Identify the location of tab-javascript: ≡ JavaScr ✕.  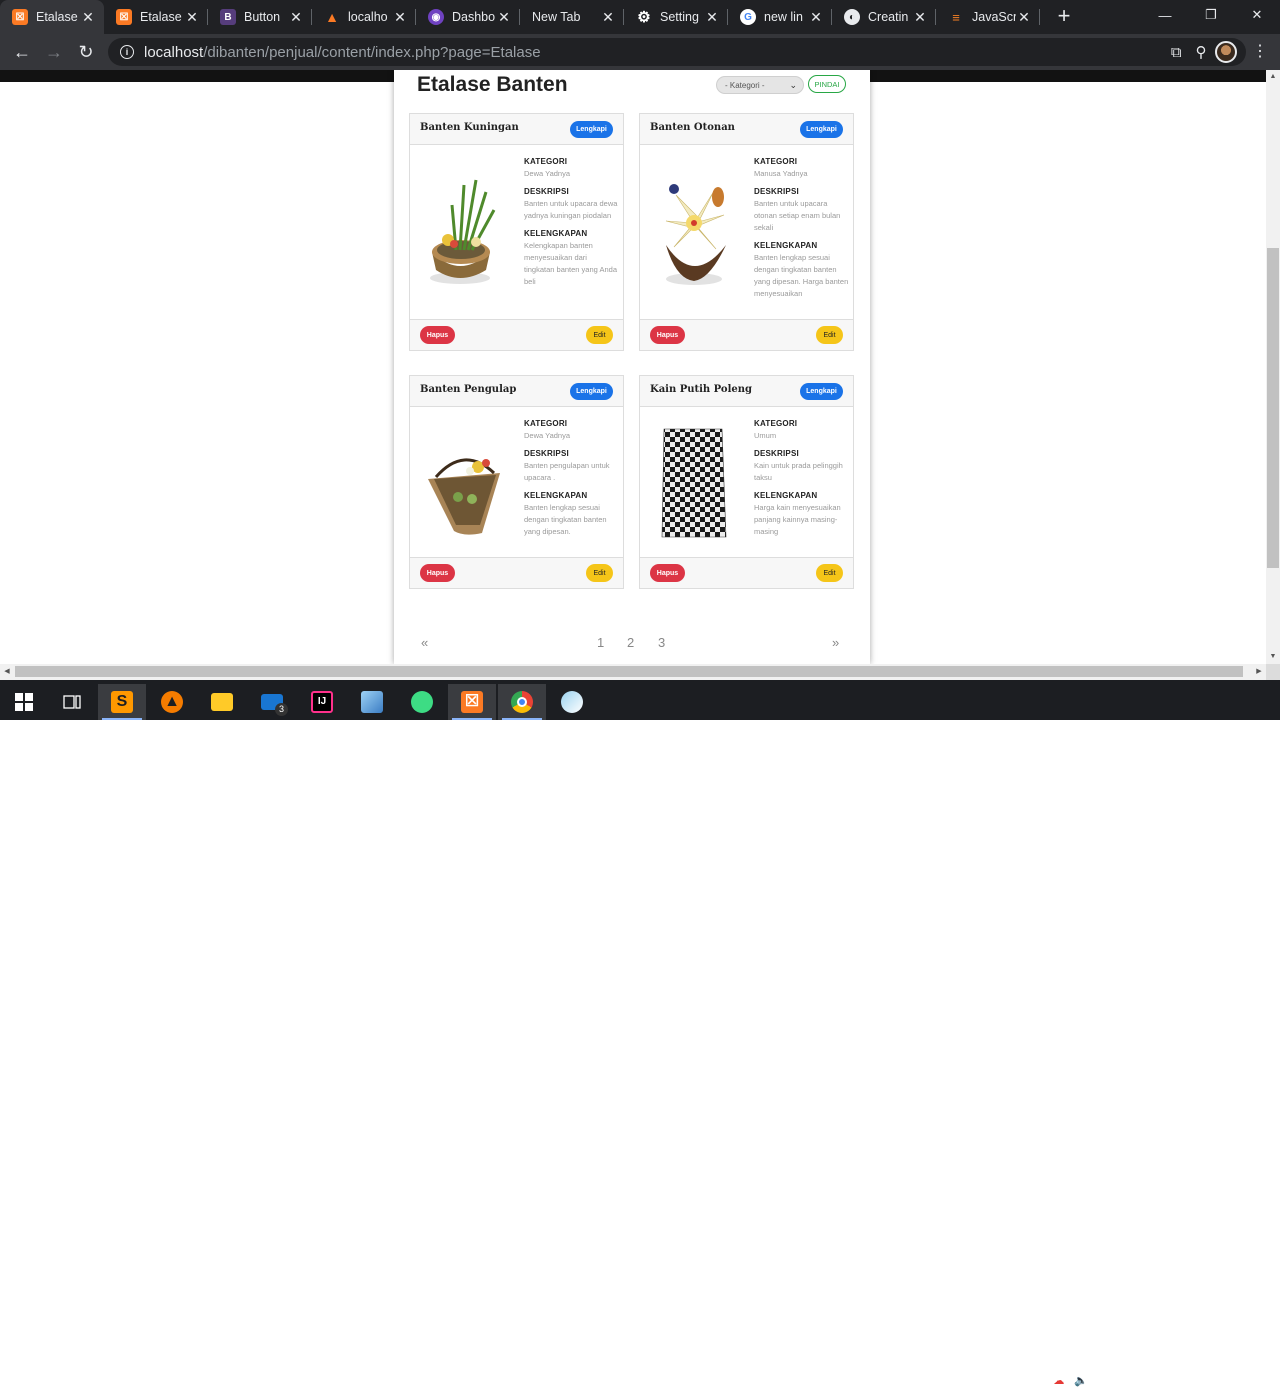
(988, 17).